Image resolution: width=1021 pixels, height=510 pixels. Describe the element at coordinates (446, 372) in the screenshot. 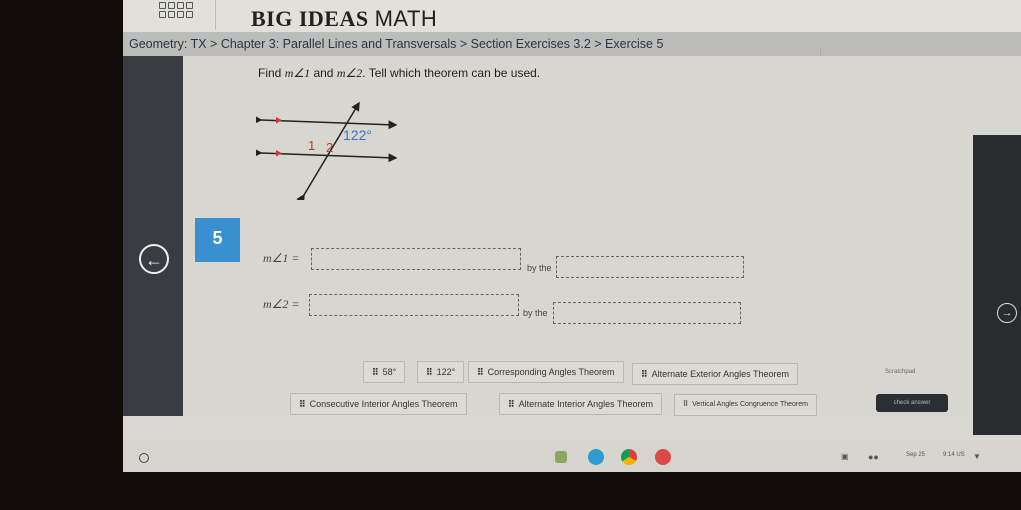

I see `chip-label: 122°` at that location.